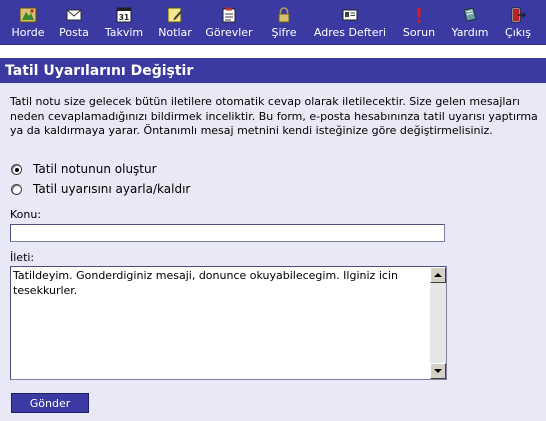 The width and height of the screenshot is (546, 421). Describe the element at coordinates (229, 15) in the screenshot. I see `tasks-icon` at that location.